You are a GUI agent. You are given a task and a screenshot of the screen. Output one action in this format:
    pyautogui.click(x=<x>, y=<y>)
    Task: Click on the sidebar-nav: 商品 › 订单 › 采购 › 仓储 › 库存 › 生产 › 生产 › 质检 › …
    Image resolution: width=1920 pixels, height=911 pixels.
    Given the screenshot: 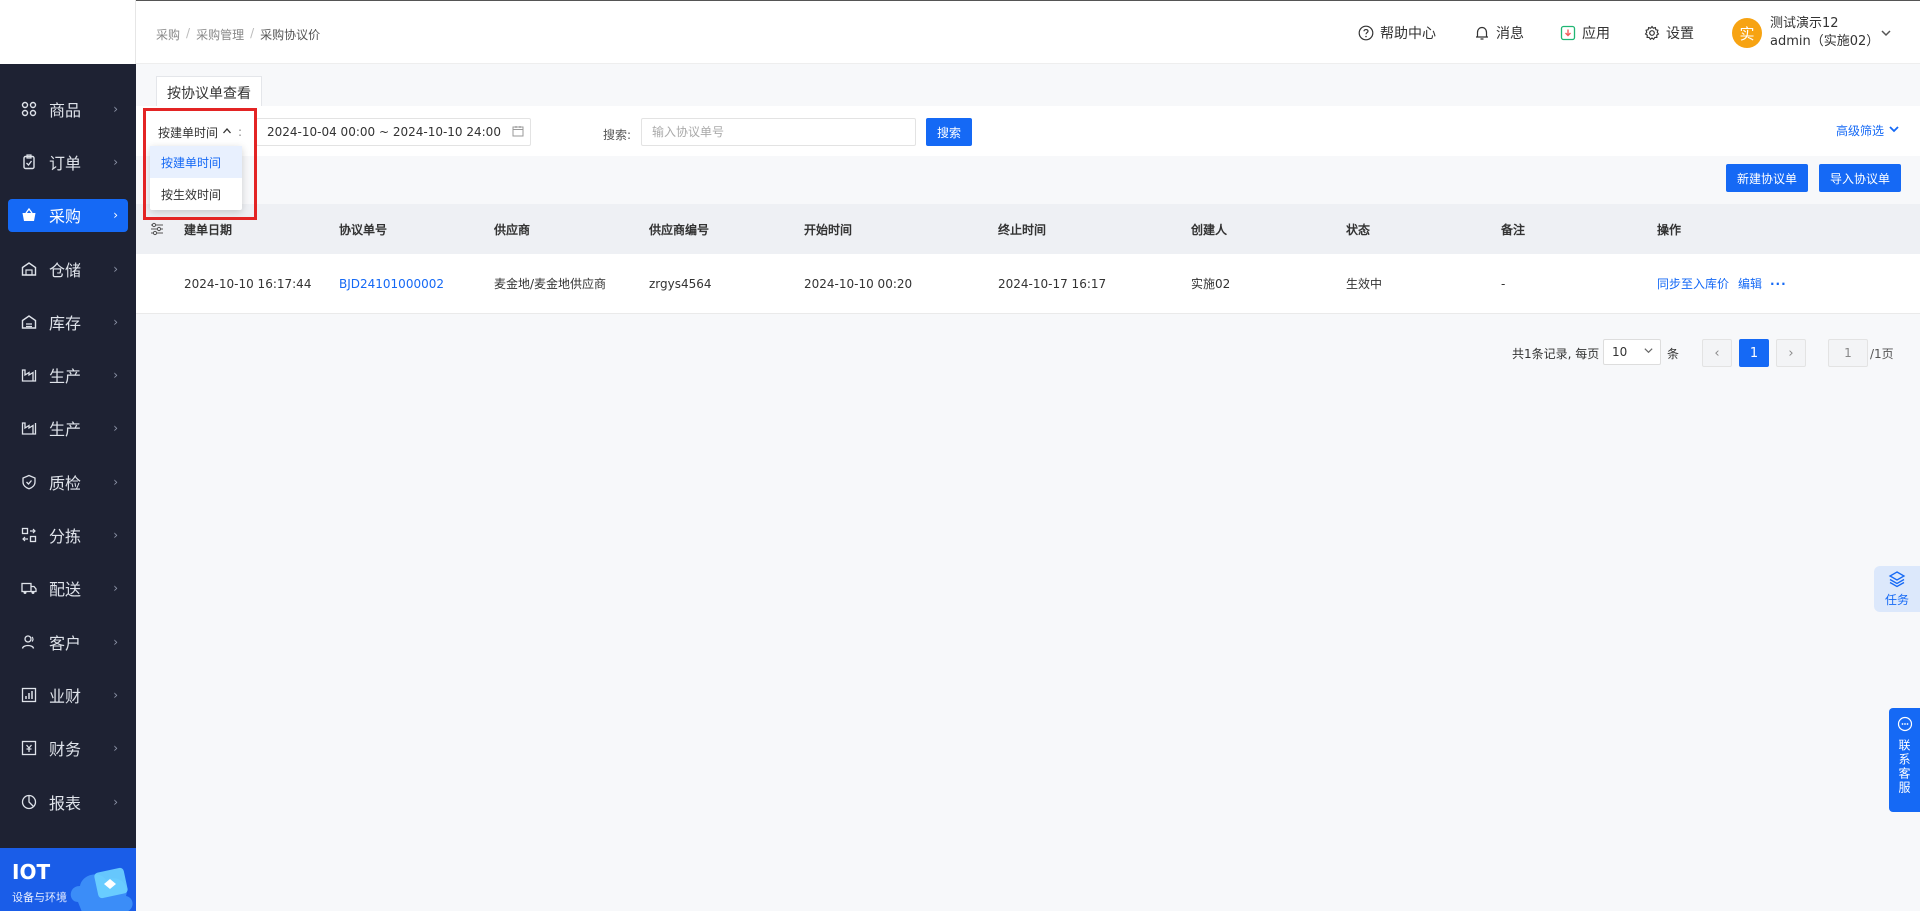 What is the action you would take?
    pyautogui.click(x=68, y=455)
    